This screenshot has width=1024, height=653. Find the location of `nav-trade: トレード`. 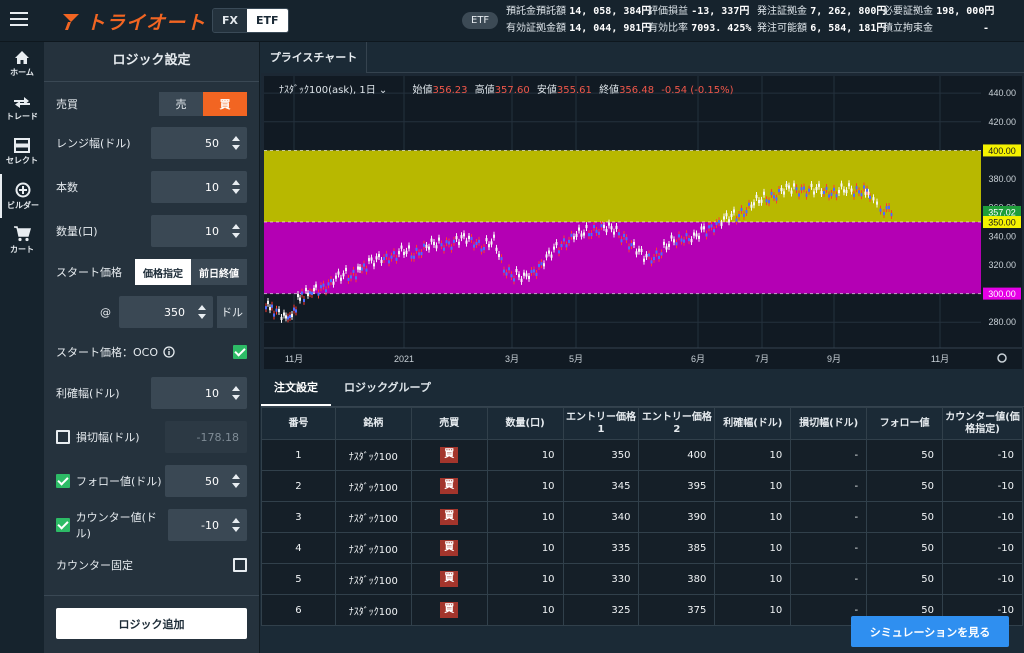

nav-trade: トレード is located at coordinates (22, 108).